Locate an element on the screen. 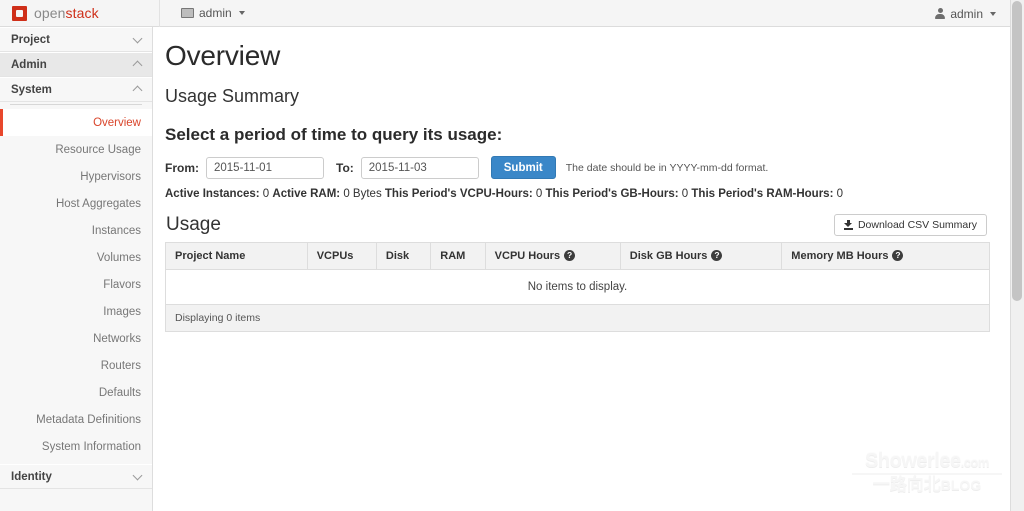 This screenshot has width=1024, height=511. sidebar-item-metadata-definitions: Metadata Definitions is located at coordinates (76, 419).